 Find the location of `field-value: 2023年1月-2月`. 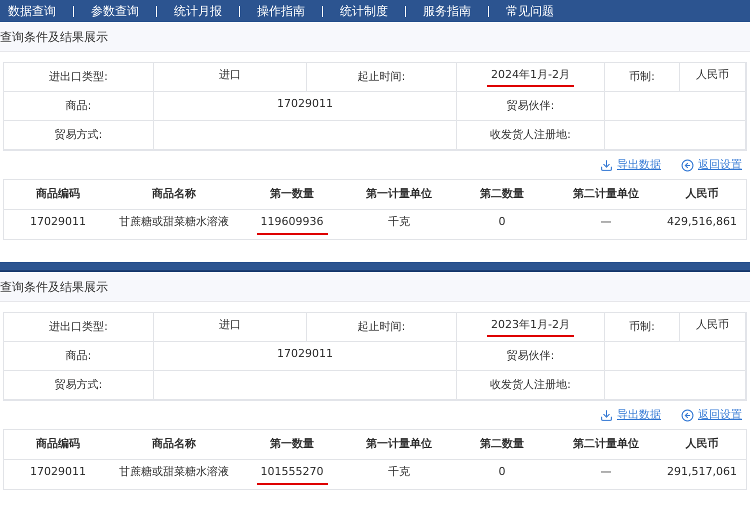

field-value: 2023年1月-2月 is located at coordinates (530, 327).